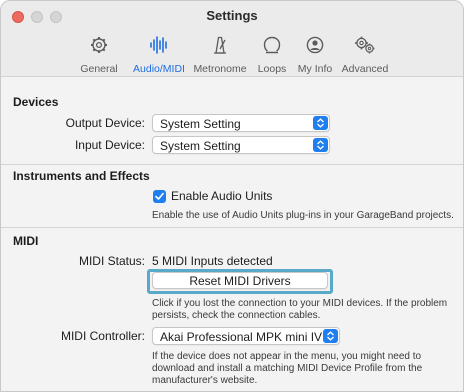 The width and height of the screenshot is (464, 392). What do you see at coordinates (111, 261) in the screenshot?
I see `midi-status-label: MIDI Status:` at bounding box center [111, 261].